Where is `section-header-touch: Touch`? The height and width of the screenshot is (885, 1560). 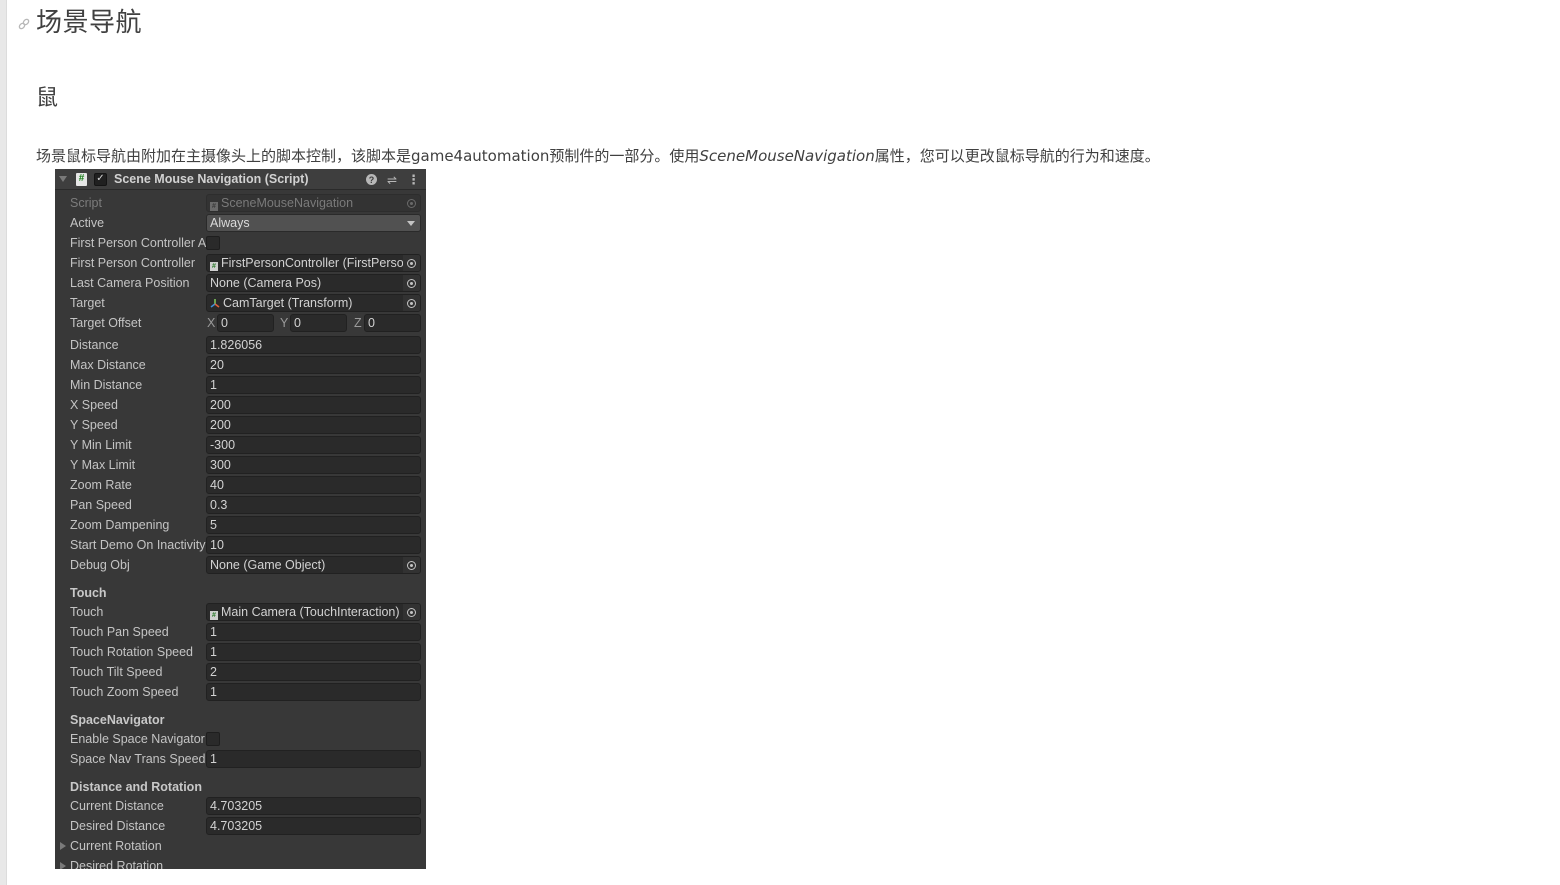 section-header-touch: Touch is located at coordinates (88, 593).